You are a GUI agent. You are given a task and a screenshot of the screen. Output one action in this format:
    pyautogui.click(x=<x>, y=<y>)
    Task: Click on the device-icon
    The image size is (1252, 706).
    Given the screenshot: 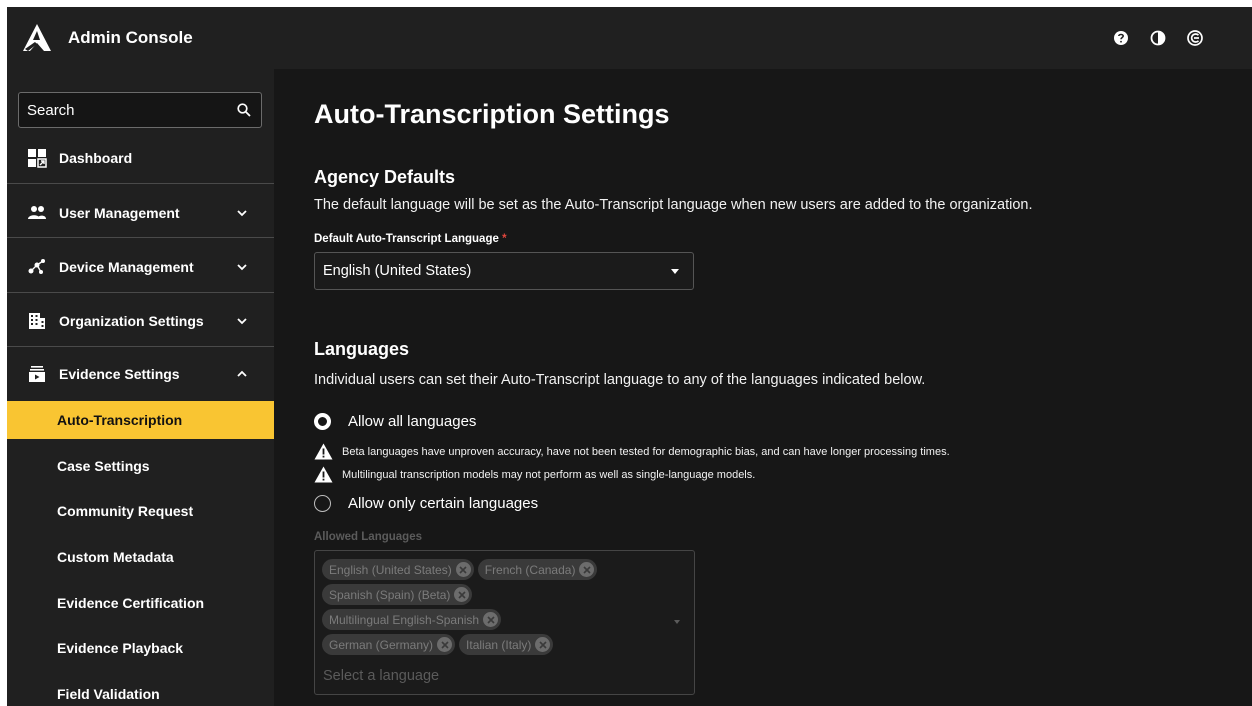 What is the action you would take?
    pyautogui.click(x=37, y=267)
    